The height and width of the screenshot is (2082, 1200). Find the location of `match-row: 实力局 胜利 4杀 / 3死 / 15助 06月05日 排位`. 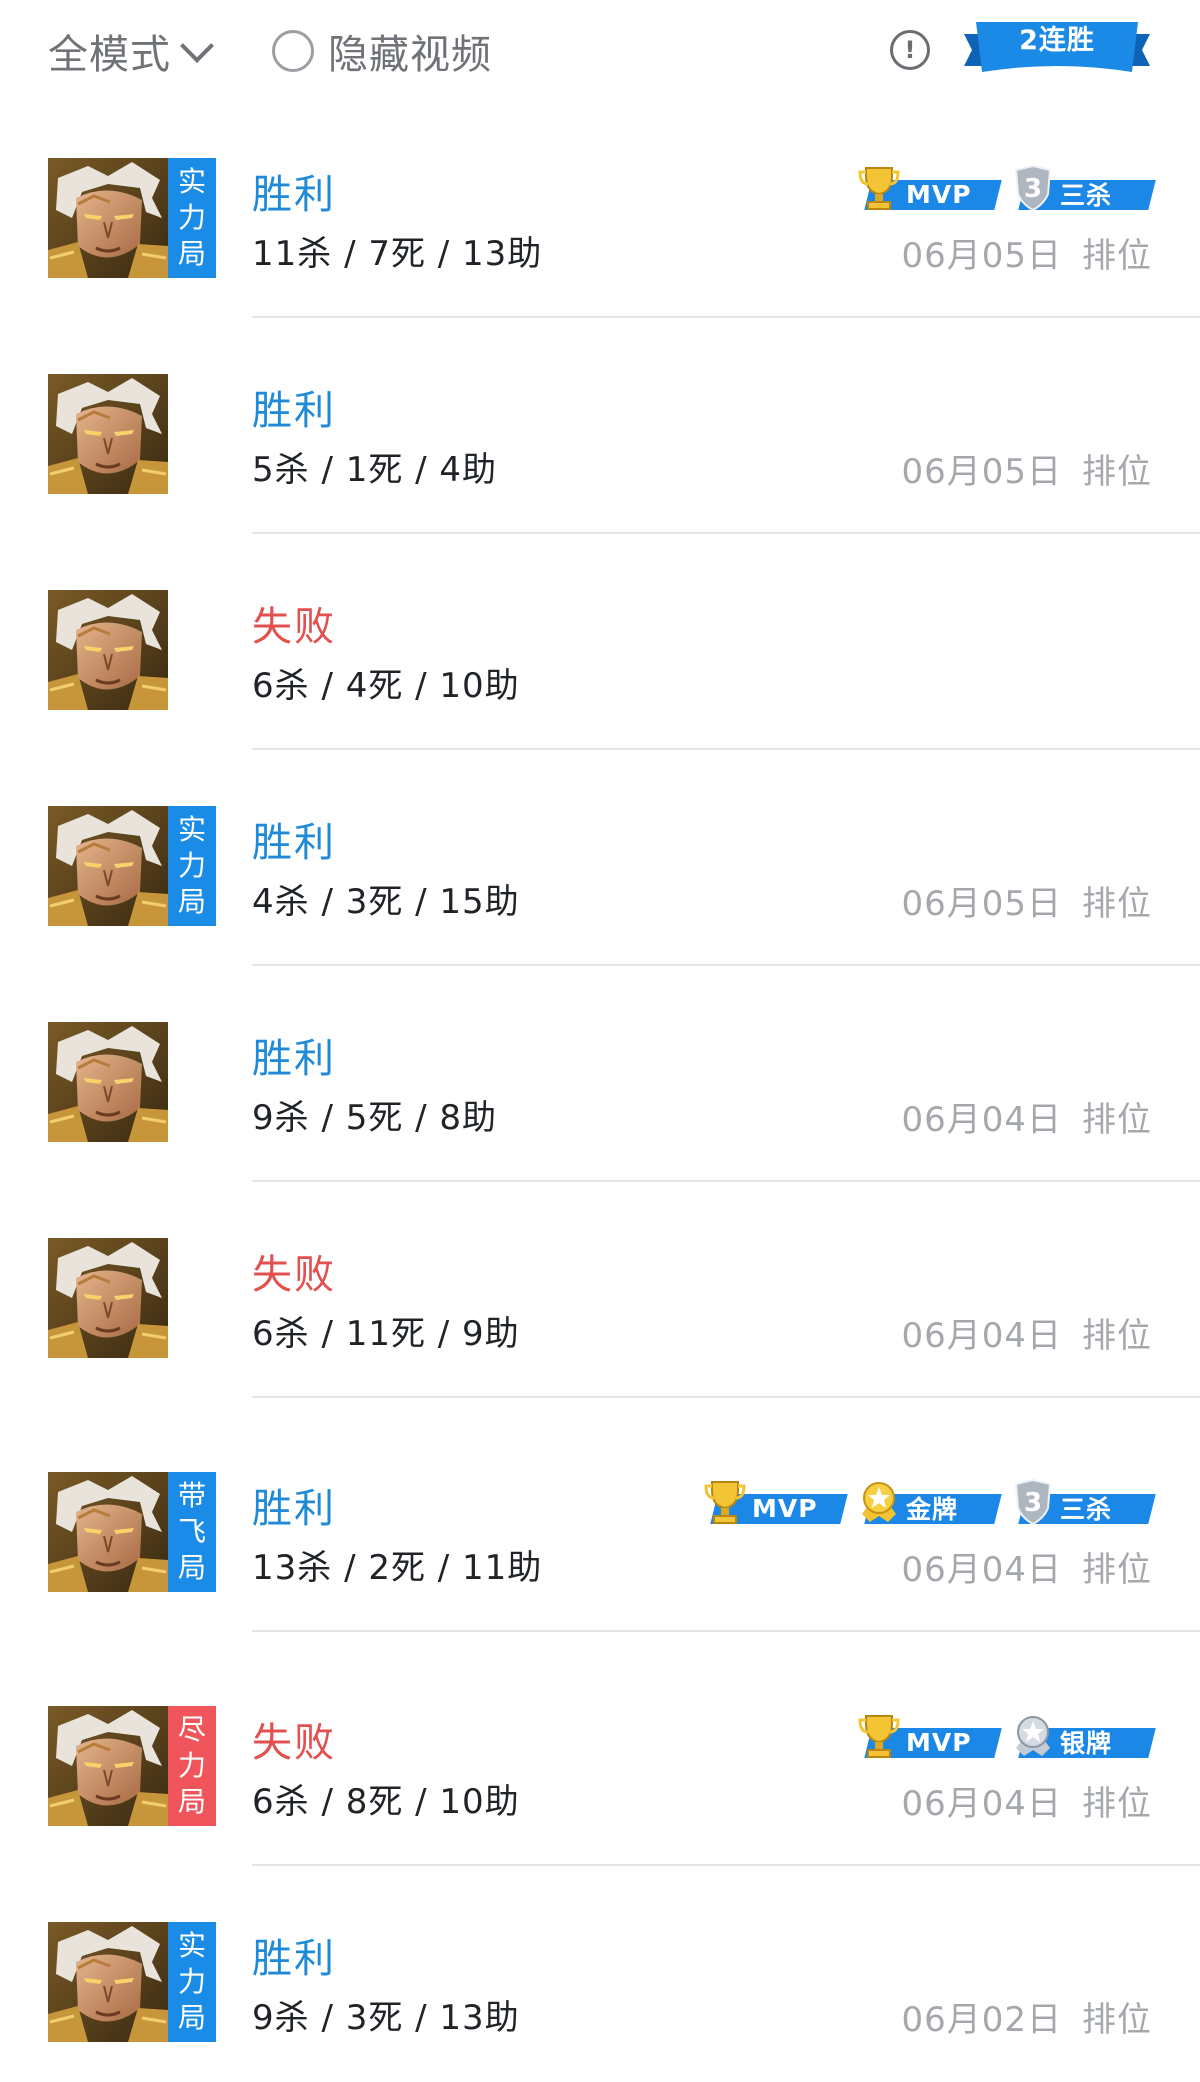

match-row: 实力局 胜利 4杀 / 3死 / 15助 06月05日 排位 is located at coordinates (600, 858).